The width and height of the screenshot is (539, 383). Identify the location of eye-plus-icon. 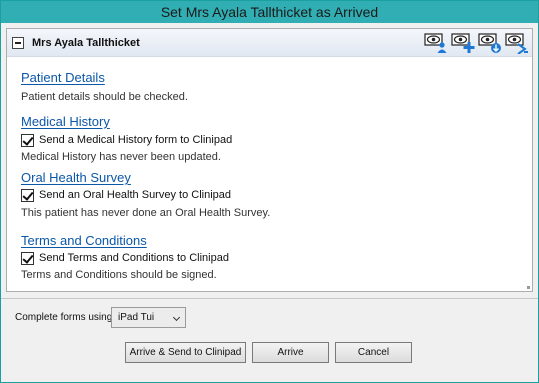
(463, 43).